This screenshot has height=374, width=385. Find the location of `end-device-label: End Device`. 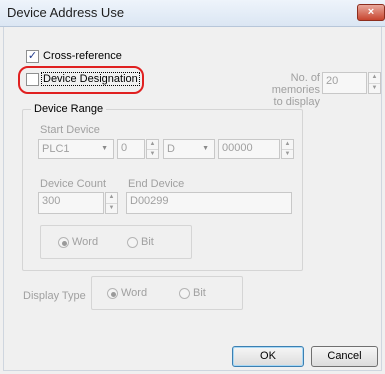

end-device-label: End Device is located at coordinates (156, 184).